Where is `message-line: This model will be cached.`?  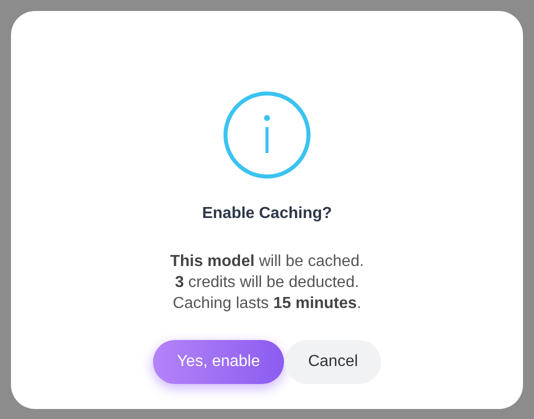
message-line: This model will be cached. is located at coordinates (267, 262).